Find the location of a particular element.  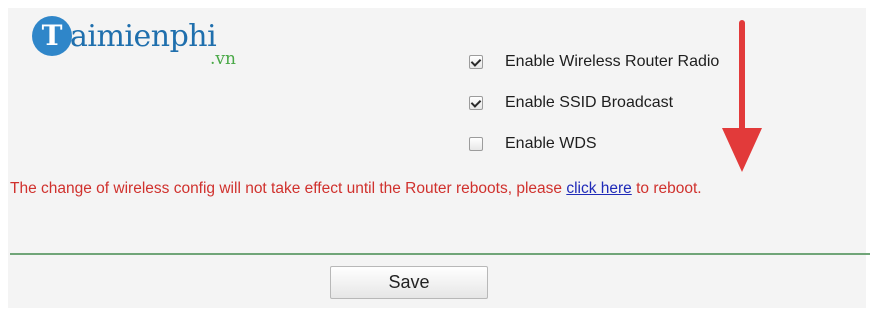

logo-domain: .vn is located at coordinates (223, 59).